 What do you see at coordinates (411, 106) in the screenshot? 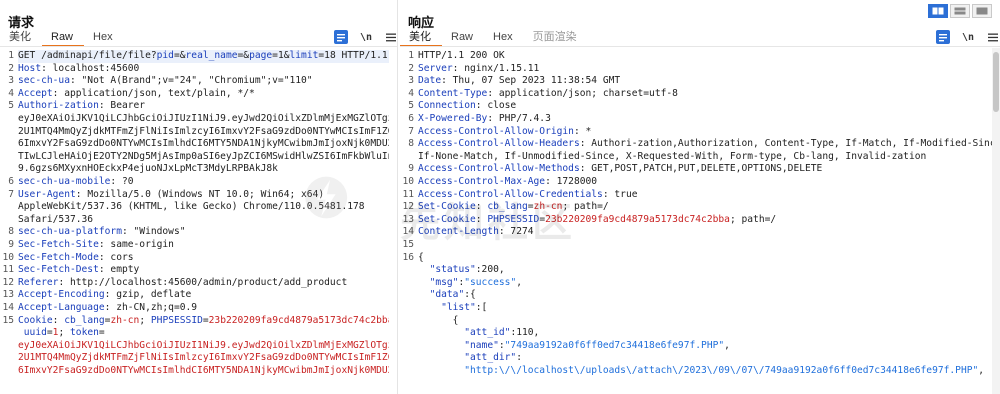
I see `line-number: 5` at bounding box center [411, 106].